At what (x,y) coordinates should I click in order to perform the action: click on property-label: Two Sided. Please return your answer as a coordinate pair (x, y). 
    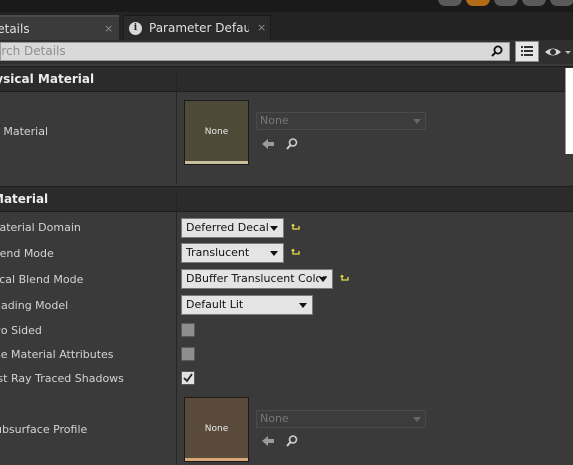
    Looking at the image, I should click on (21, 330).